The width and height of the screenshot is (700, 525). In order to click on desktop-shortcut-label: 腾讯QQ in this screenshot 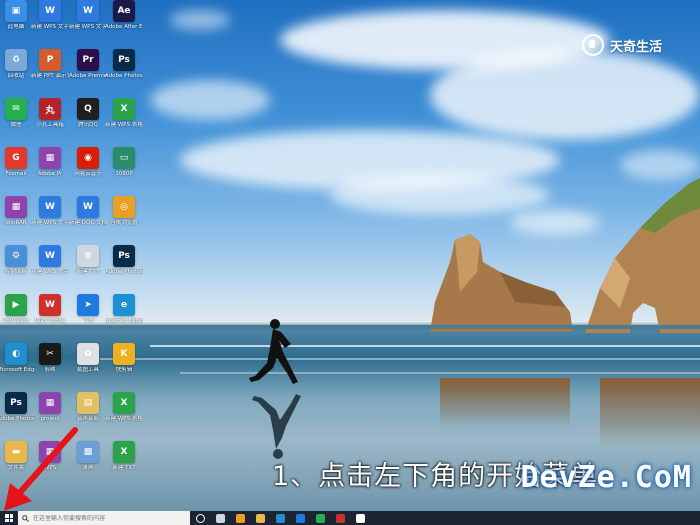, I will do `click(88, 125)`.